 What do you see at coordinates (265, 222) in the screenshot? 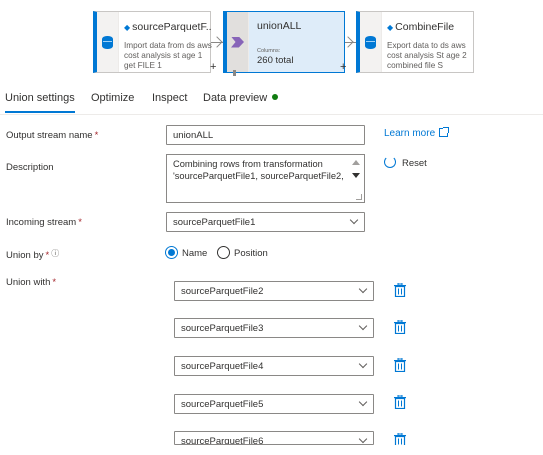
I see `incoming-stream-dropdown: sourceParquetFile1` at bounding box center [265, 222].